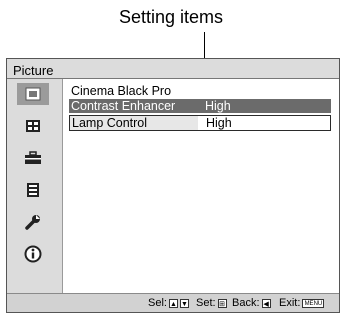  I want to click on select-hint: Sel: ▲ ▼, so click(168, 303).